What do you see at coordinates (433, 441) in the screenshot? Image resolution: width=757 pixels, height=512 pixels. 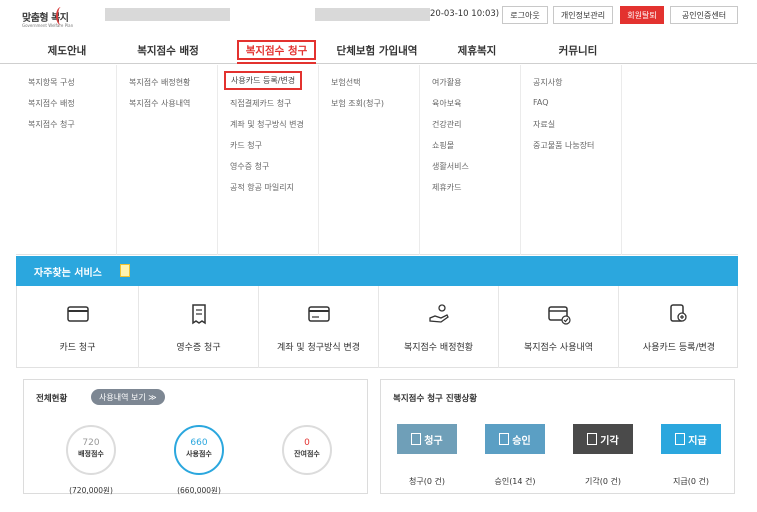 I see `step-label: 청구` at bounding box center [433, 441].